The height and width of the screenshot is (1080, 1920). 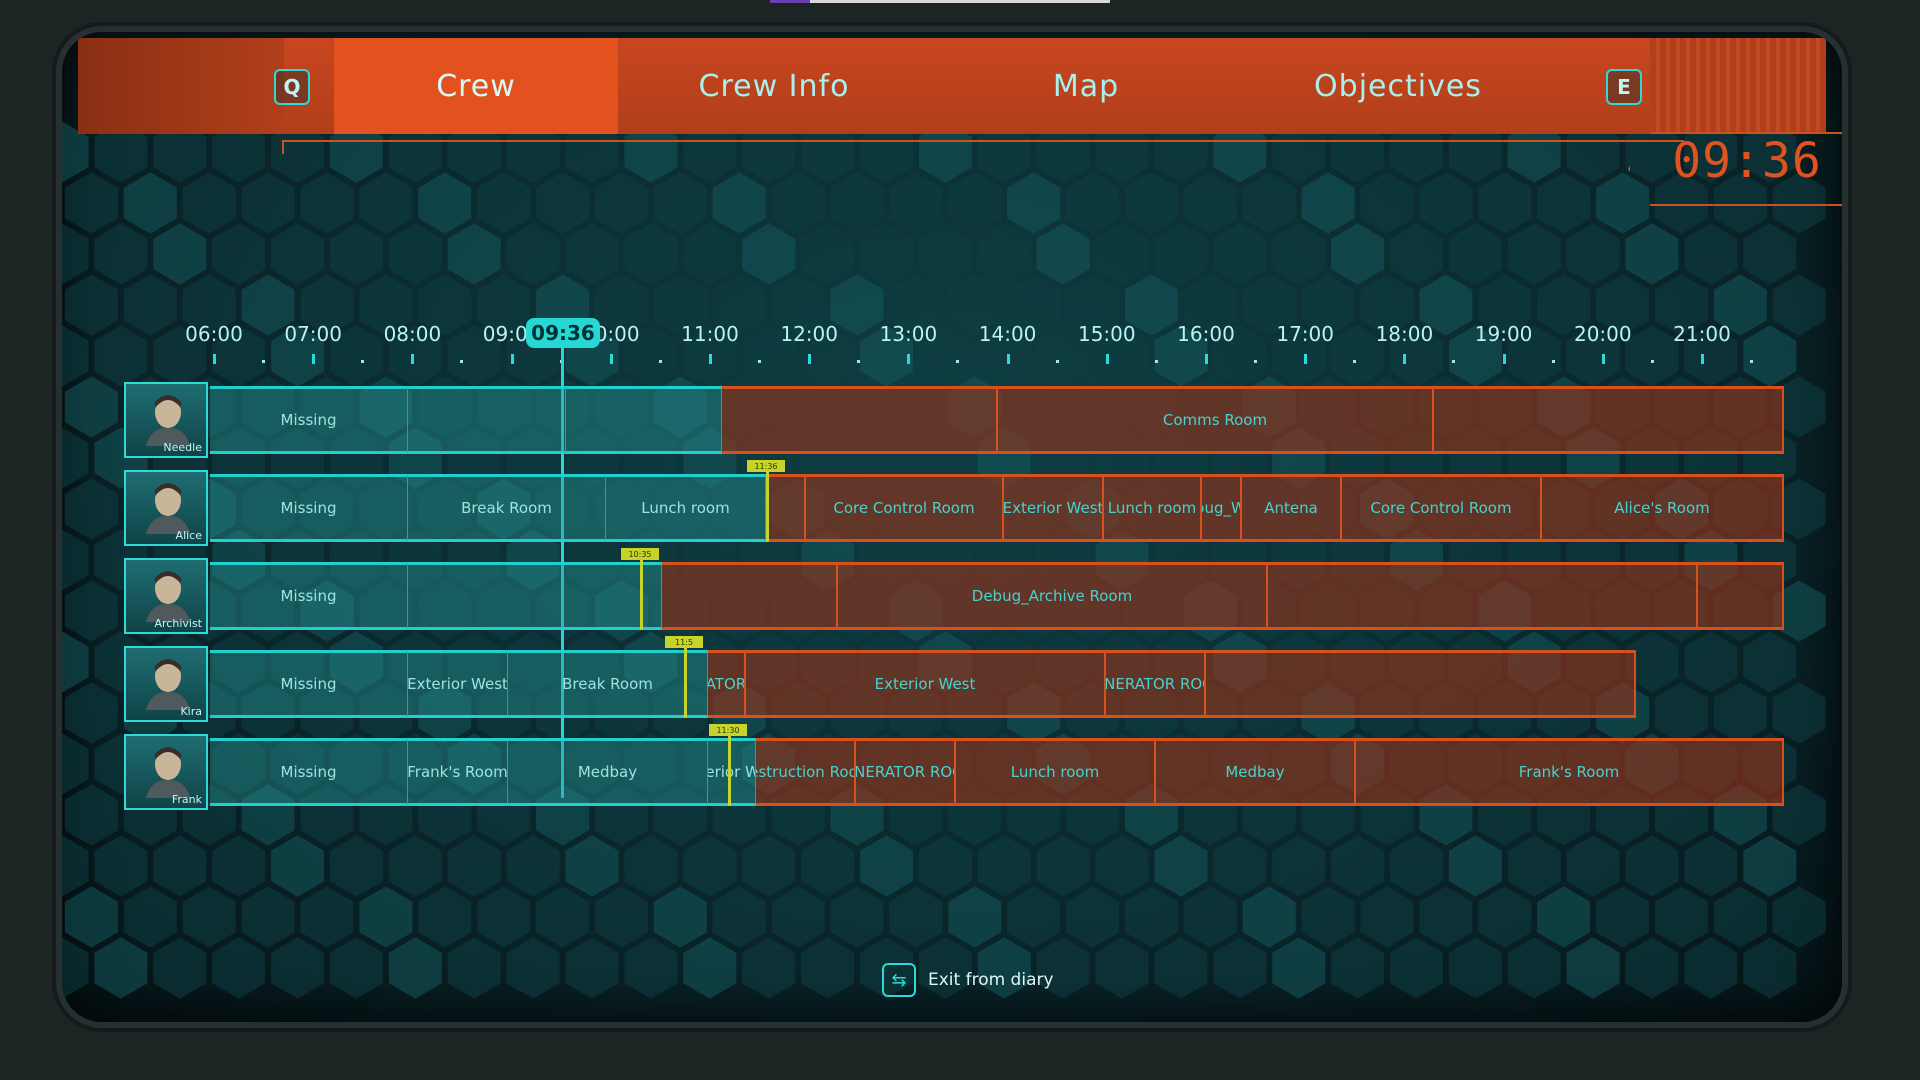 What do you see at coordinates (166, 772) in the screenshot?
I see `crew-portrait: Frank` at bounding box center [166, 772].